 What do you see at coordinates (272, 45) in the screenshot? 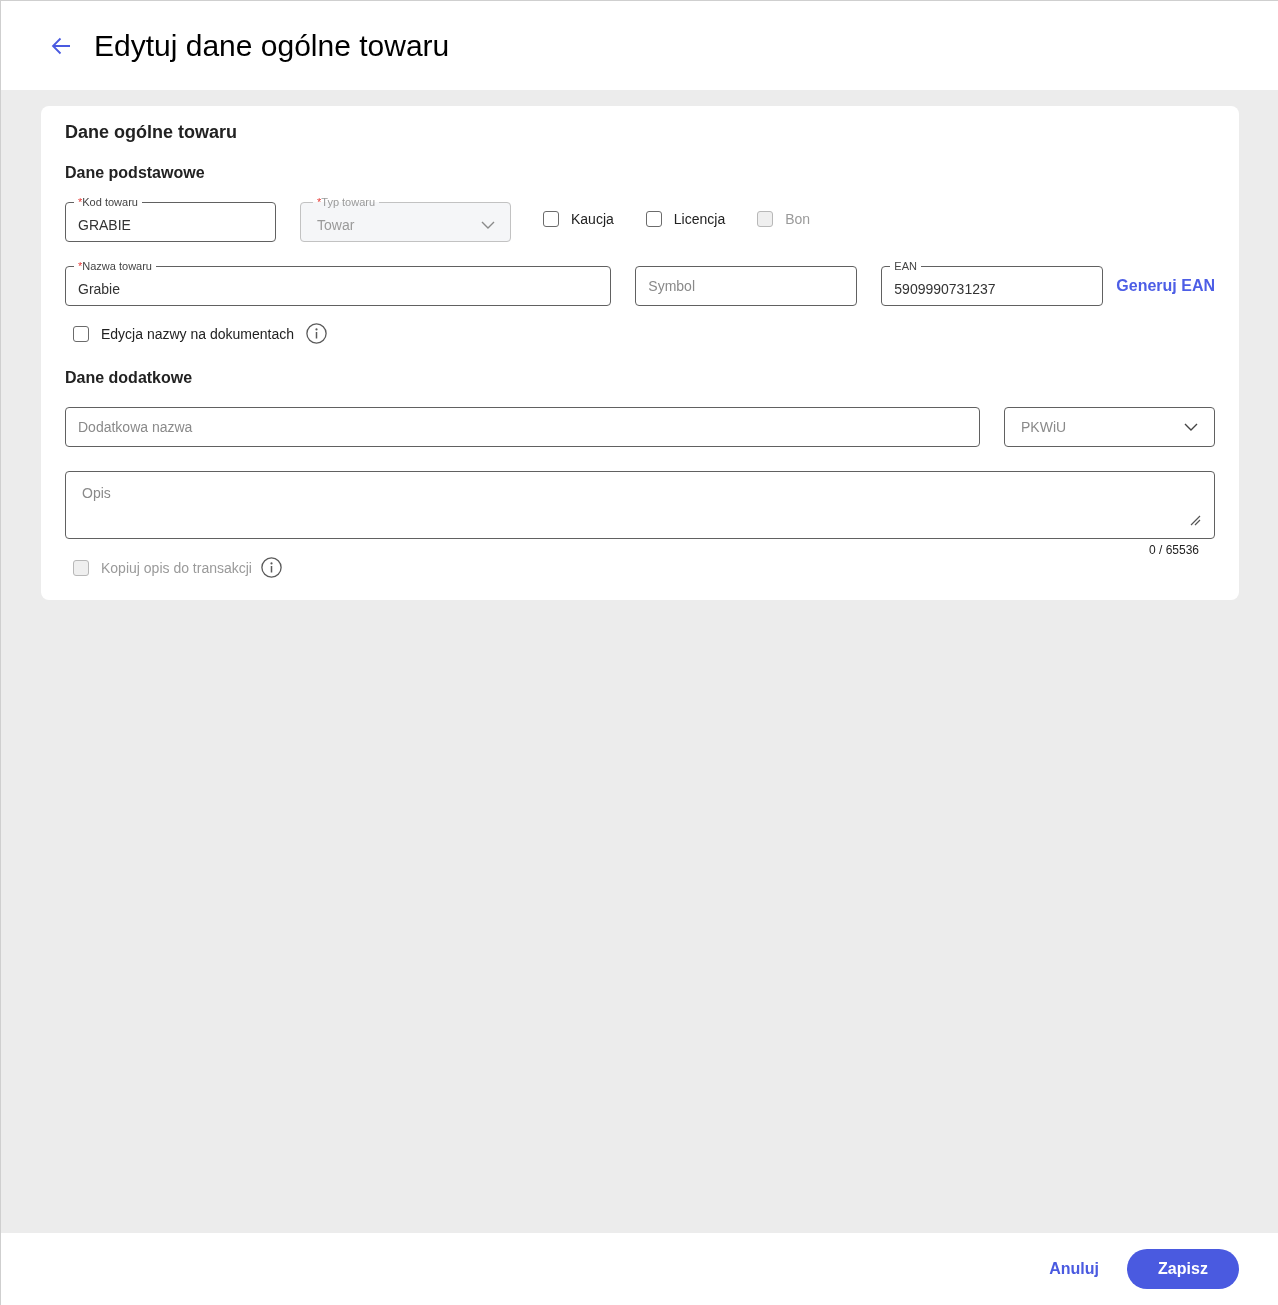
I see `page-title: Edytuj dane ogólne towaru` at bounding box center [272, 45].